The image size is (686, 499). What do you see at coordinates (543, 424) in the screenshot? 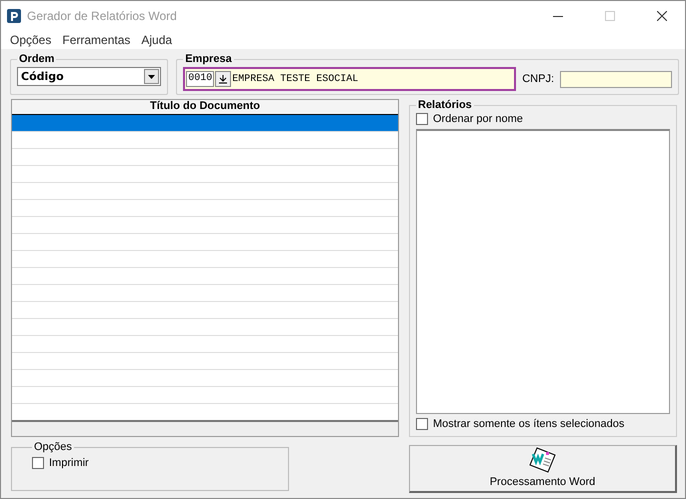
I see `checkbox: Mostrar somente os ítens selecionados` at bounding box center [543, 424].